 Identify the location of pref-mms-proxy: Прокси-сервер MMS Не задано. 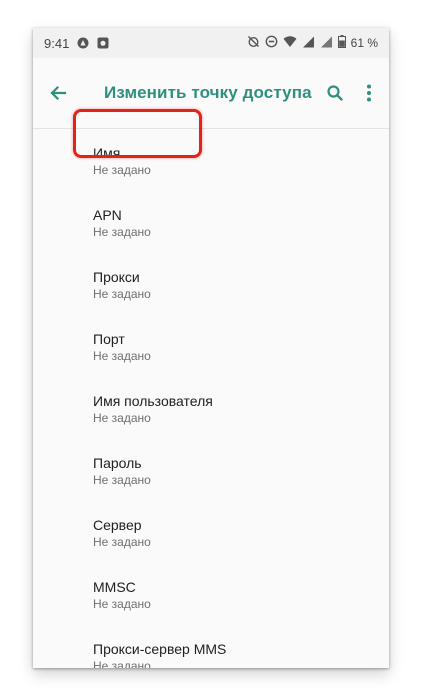
(211, 646).